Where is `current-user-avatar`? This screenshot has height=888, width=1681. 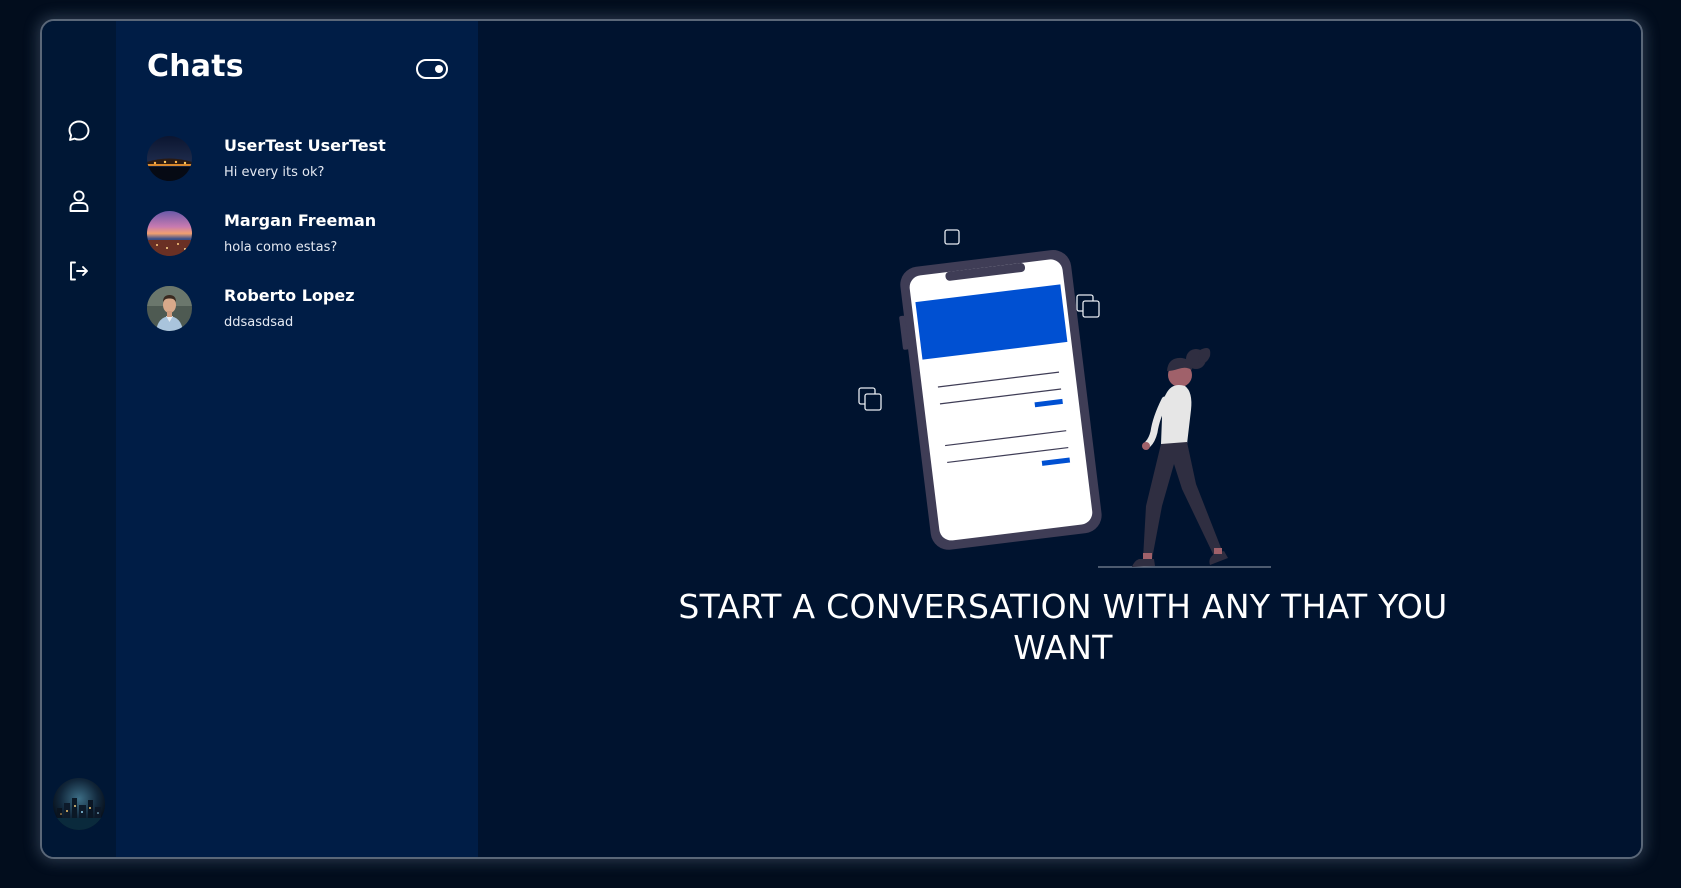
current-user-avatar is located at coordinates (79, 804).